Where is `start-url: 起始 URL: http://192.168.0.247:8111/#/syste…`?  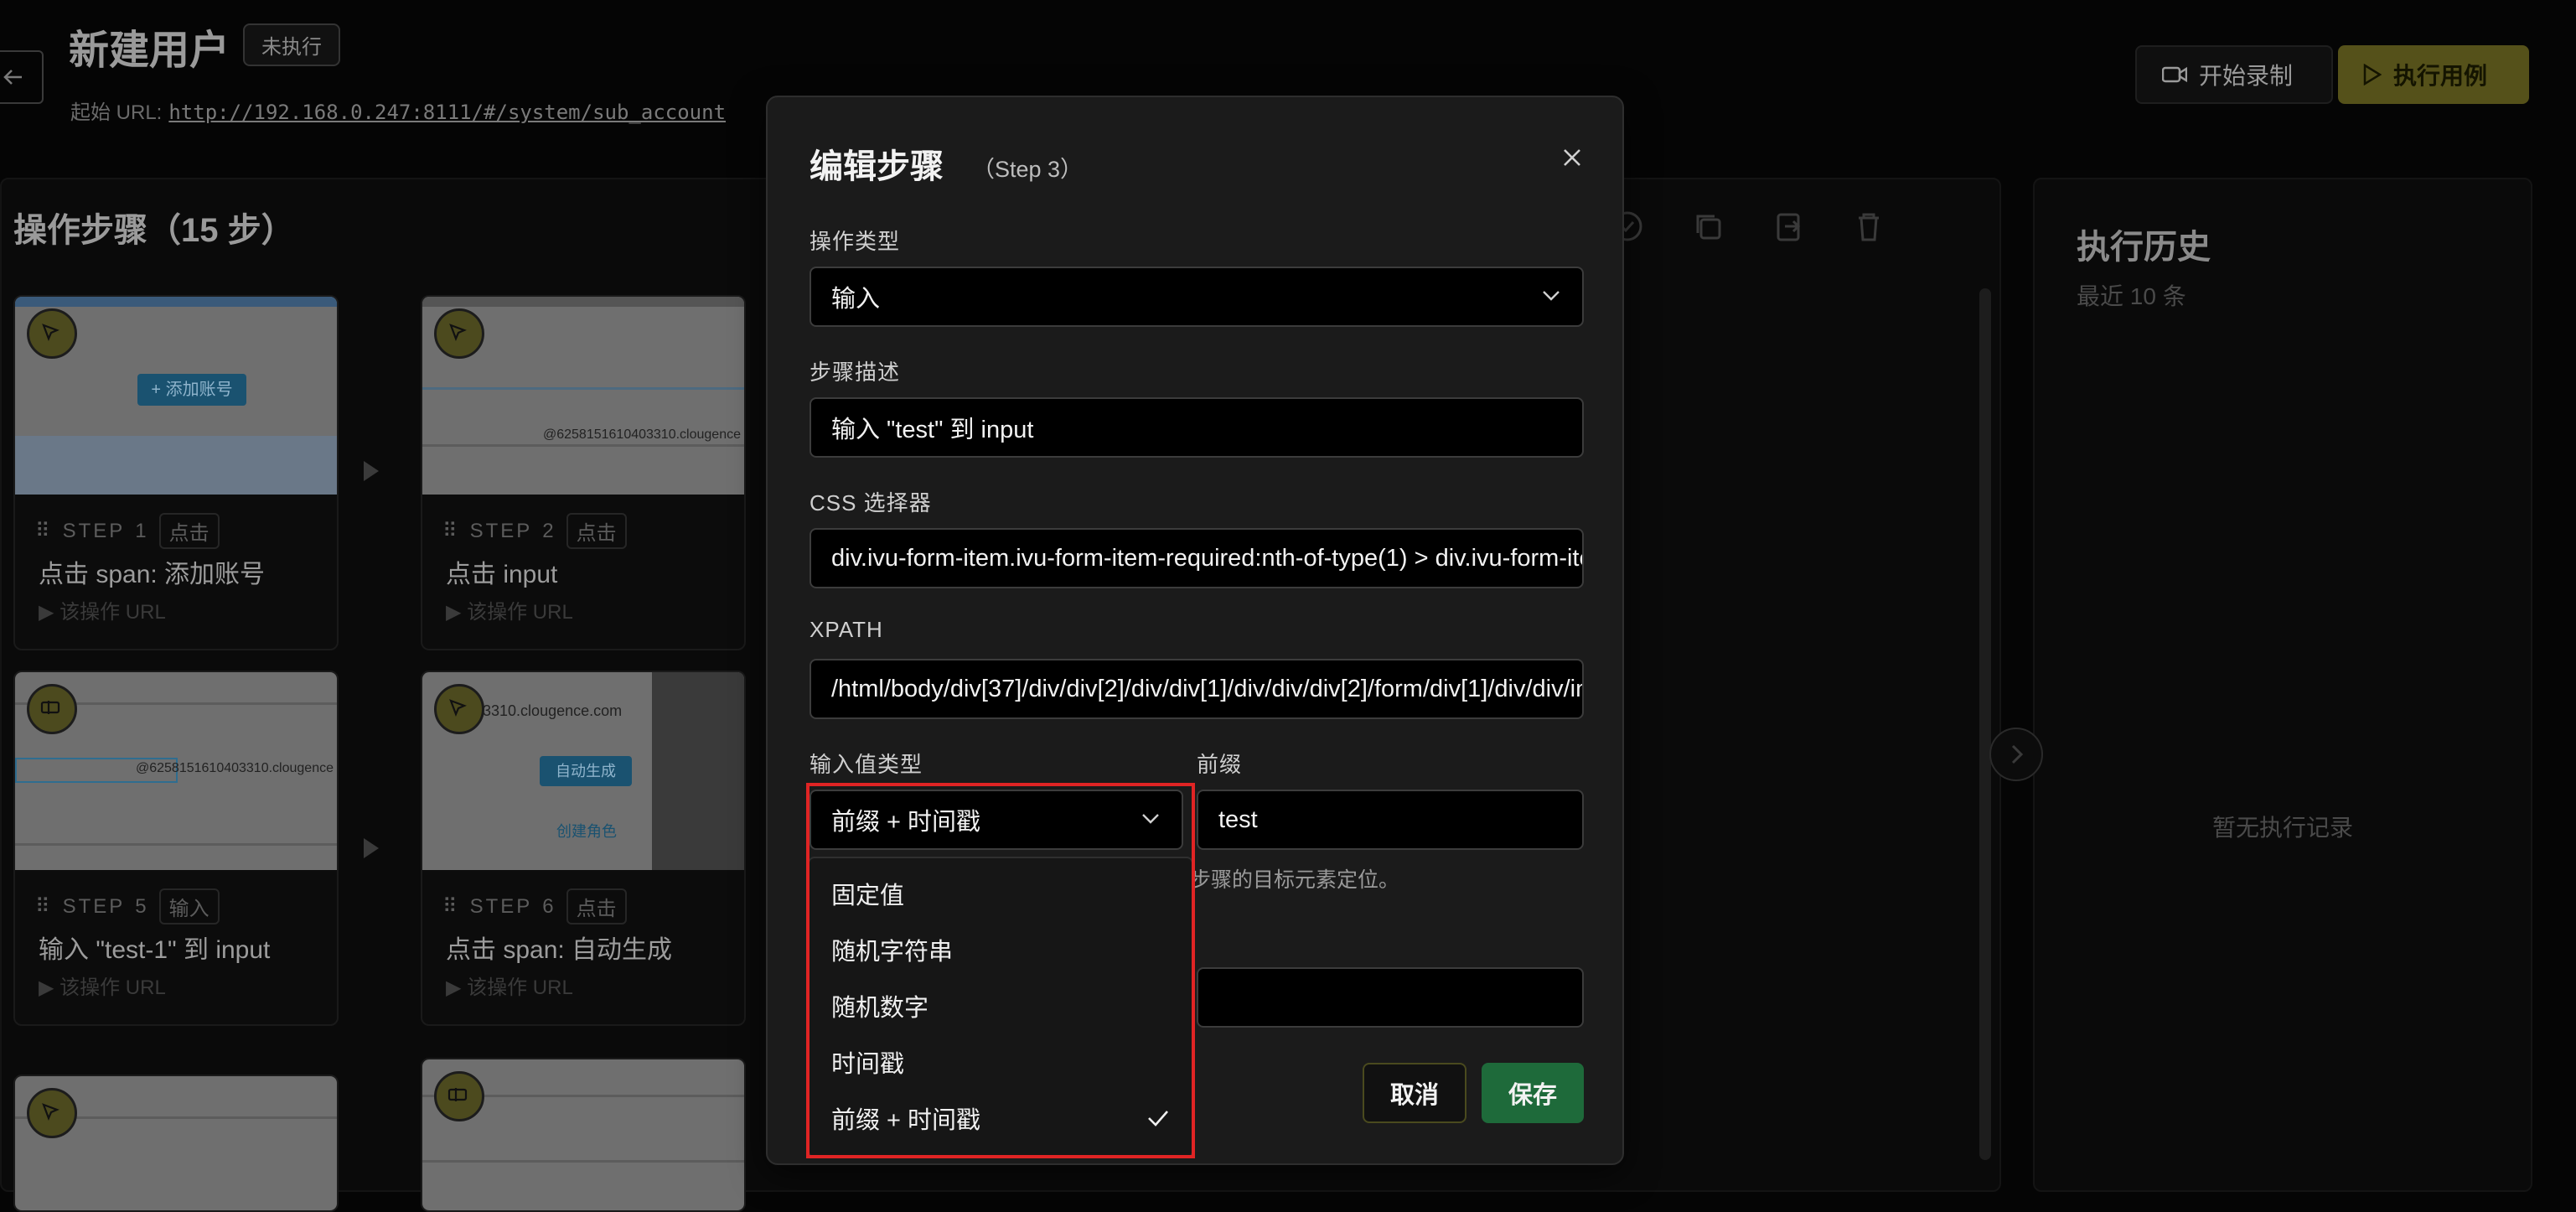 start-url: 起始 URL: http://192.168.0.247:8111/#/syste… is located at coordinates (398, 110).